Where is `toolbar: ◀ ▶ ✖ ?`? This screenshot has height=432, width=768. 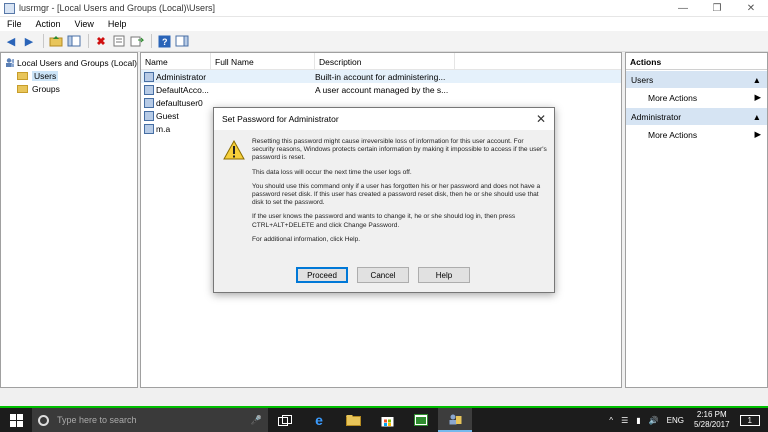 toolbar: ◀ ▶ ✖ ? is located at coordinates (384, 41).